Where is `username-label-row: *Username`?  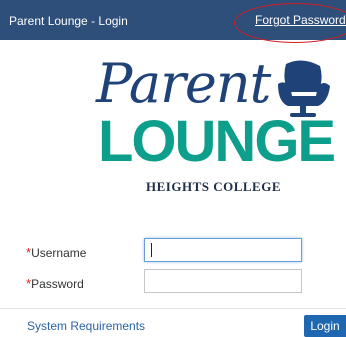 username-label-row: *Username is located at coordinates (56, 253).